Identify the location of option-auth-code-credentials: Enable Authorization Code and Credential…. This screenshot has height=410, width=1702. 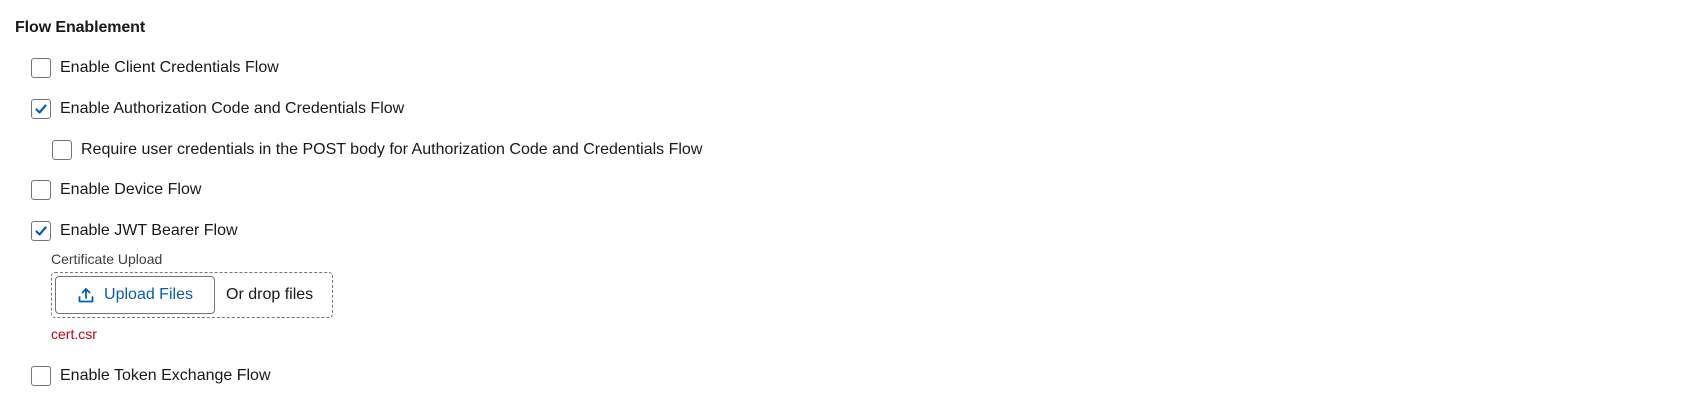
(217, 109).